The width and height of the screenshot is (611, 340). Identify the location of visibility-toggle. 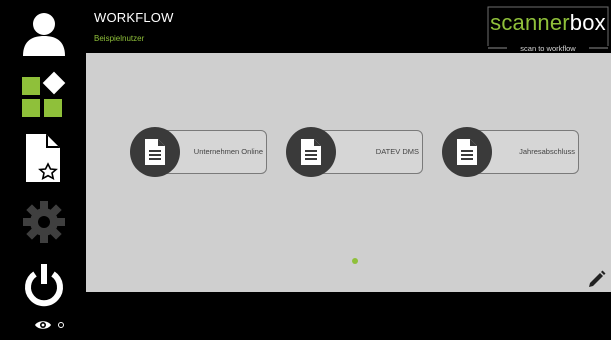
(49, 325).